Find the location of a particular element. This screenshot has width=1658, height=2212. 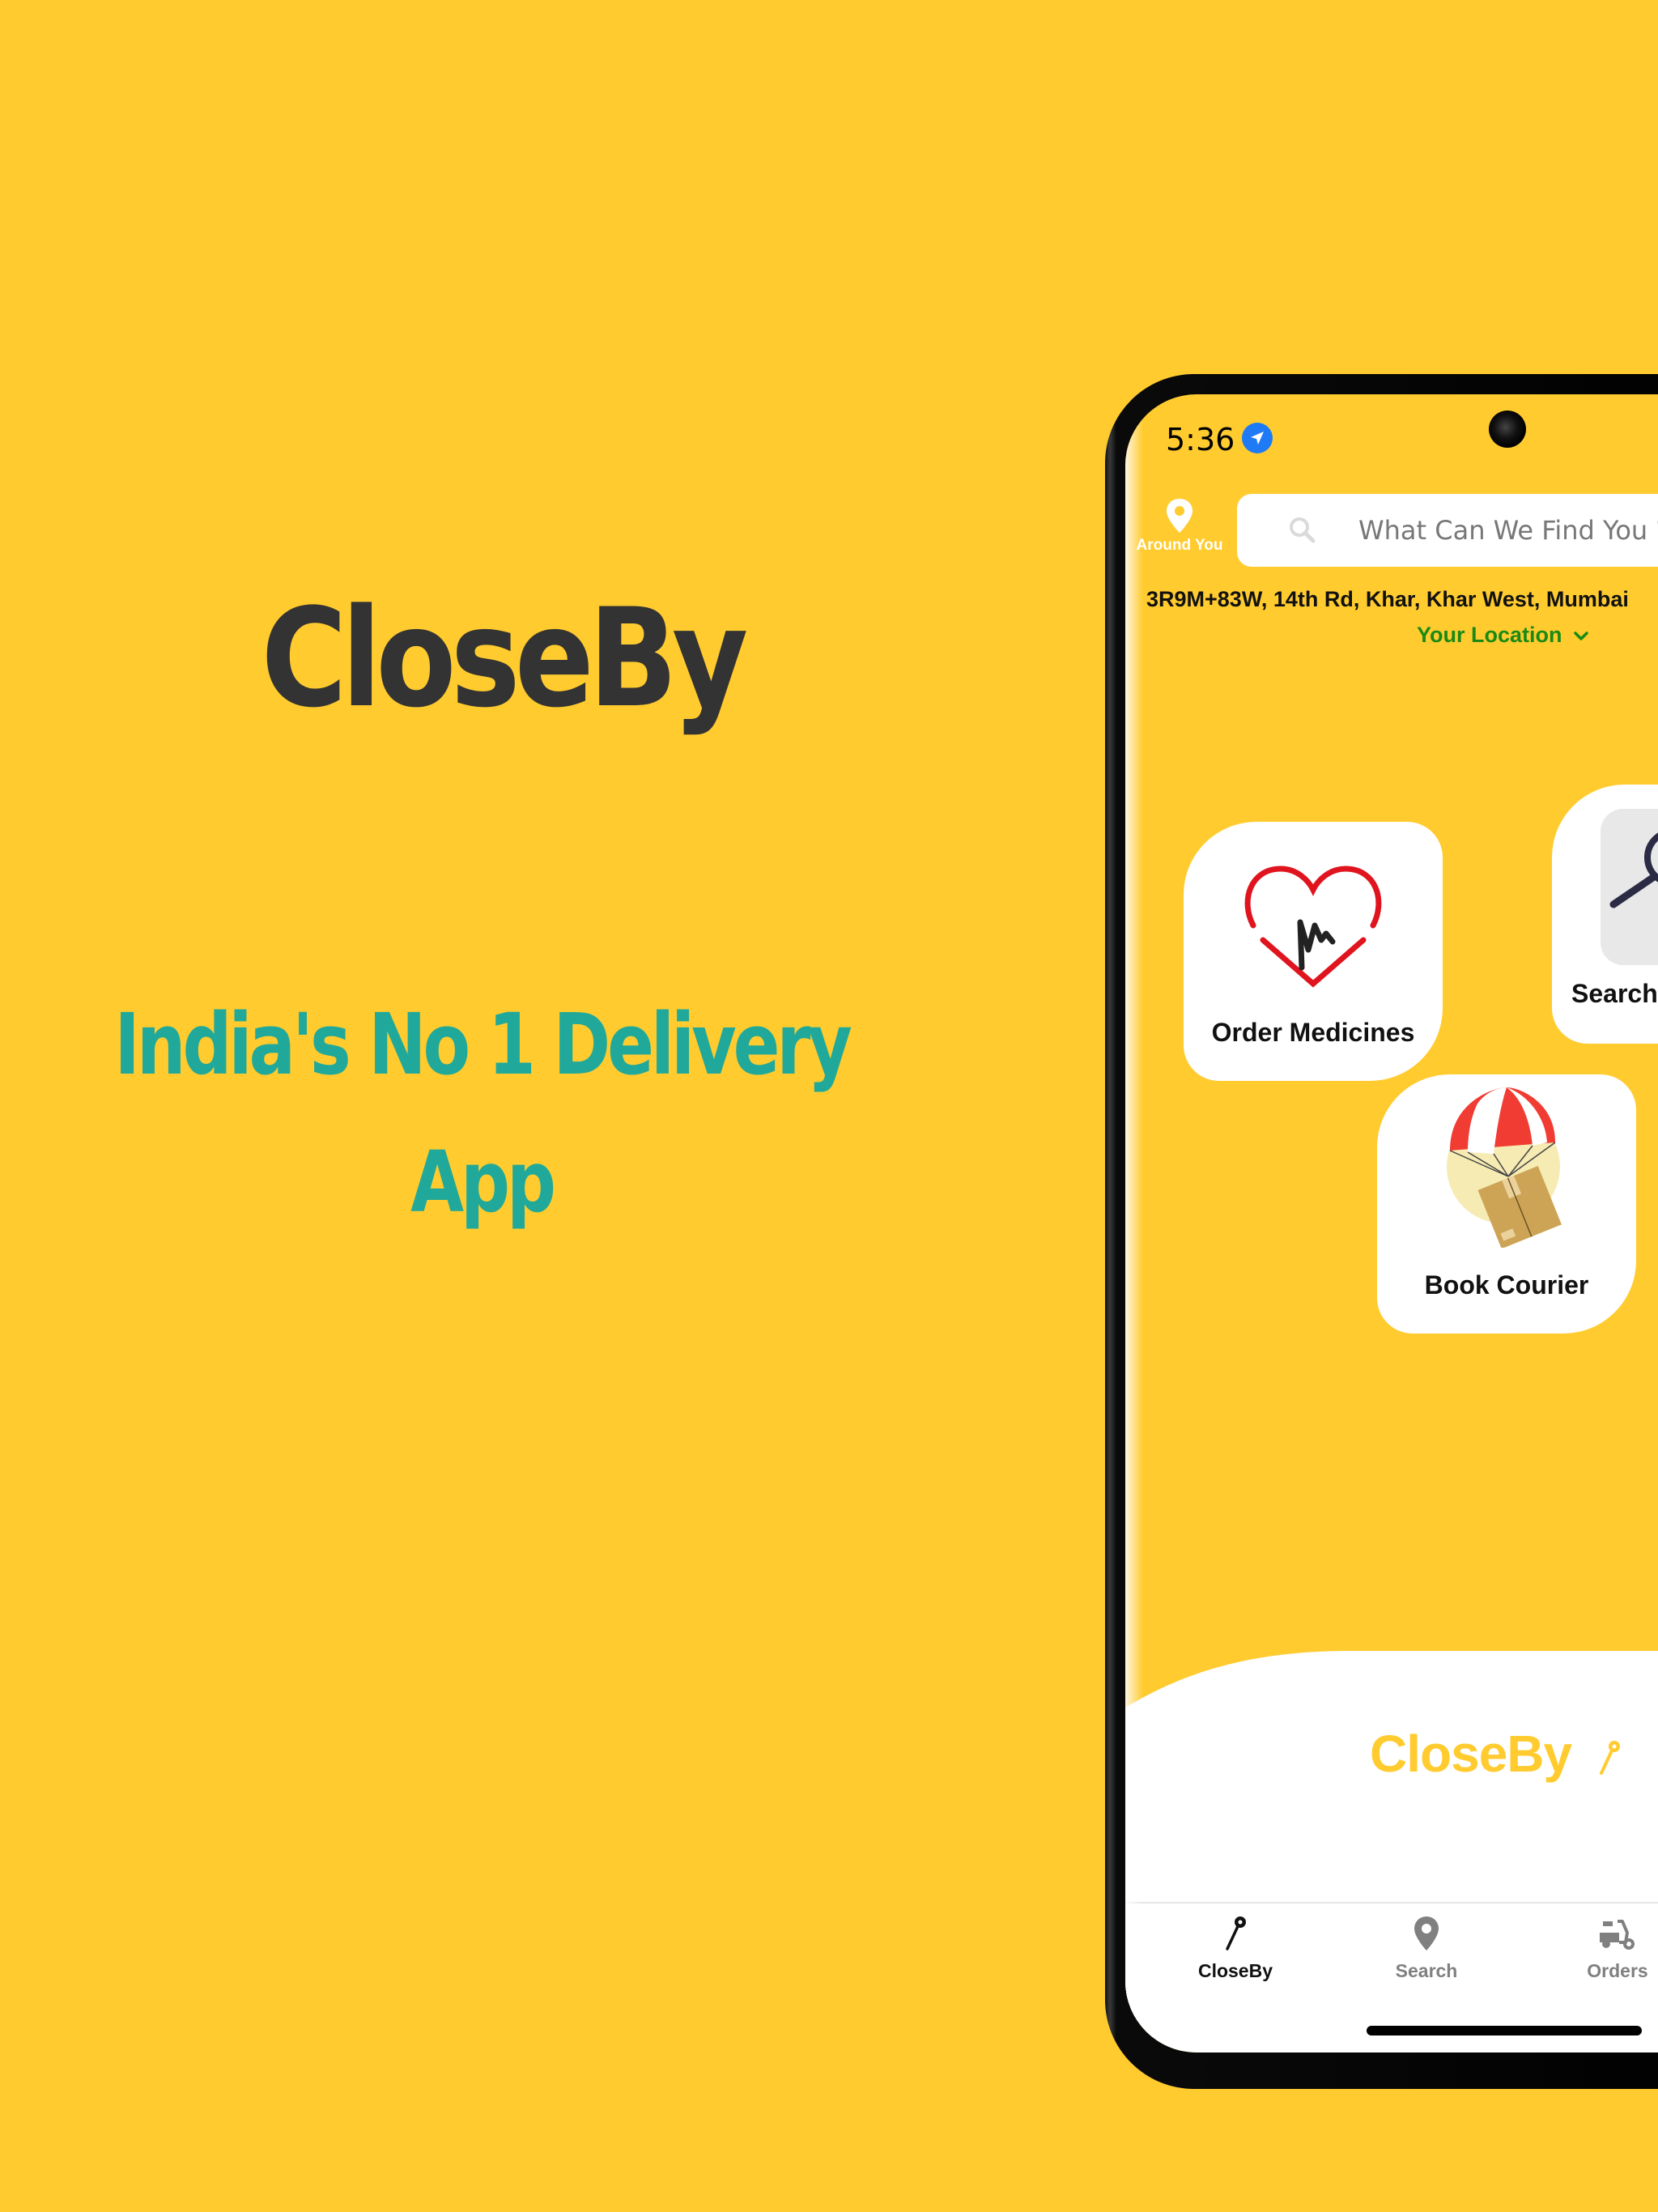

tab-orders: Orders is located at coordinates (1597, 1948).